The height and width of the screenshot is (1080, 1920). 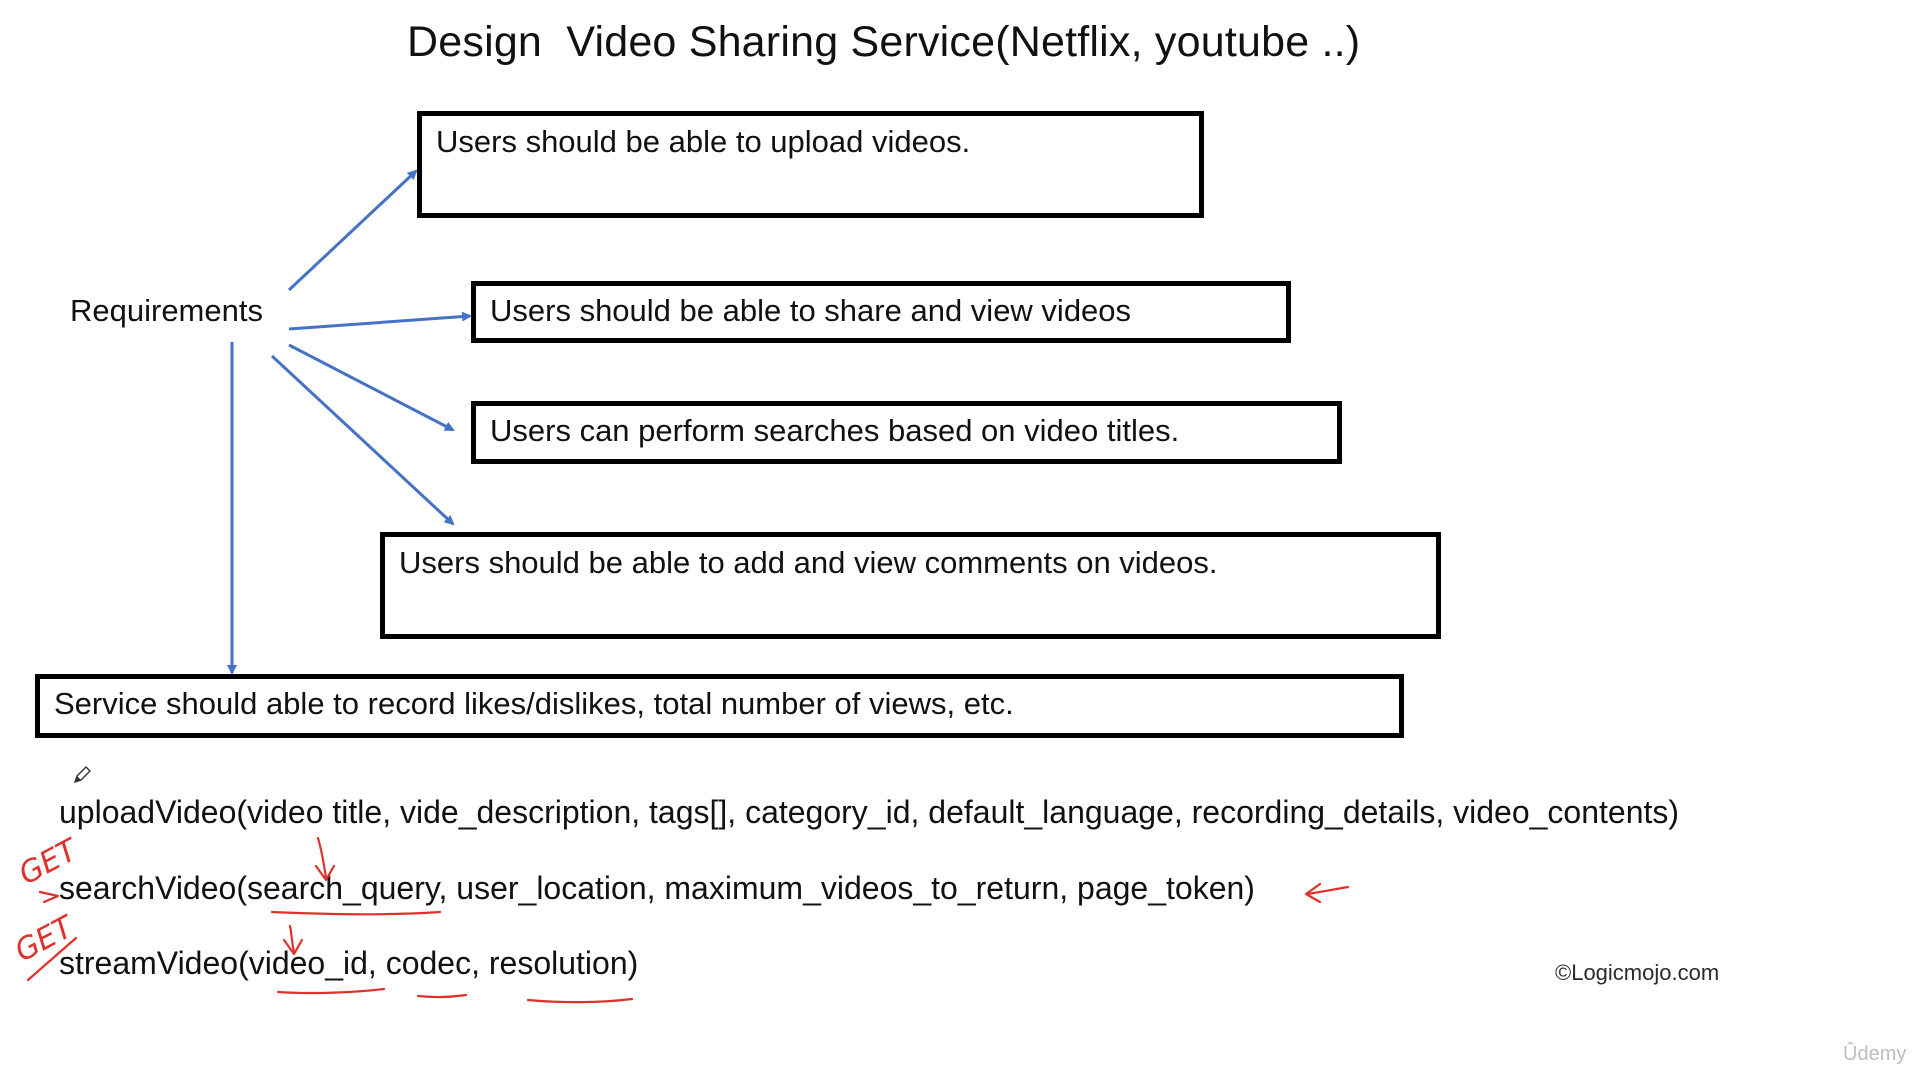 What do you see at coordinates (380, 321) in the screenshot?
I see `arrow-to-share` at bounding box center [380, 321].